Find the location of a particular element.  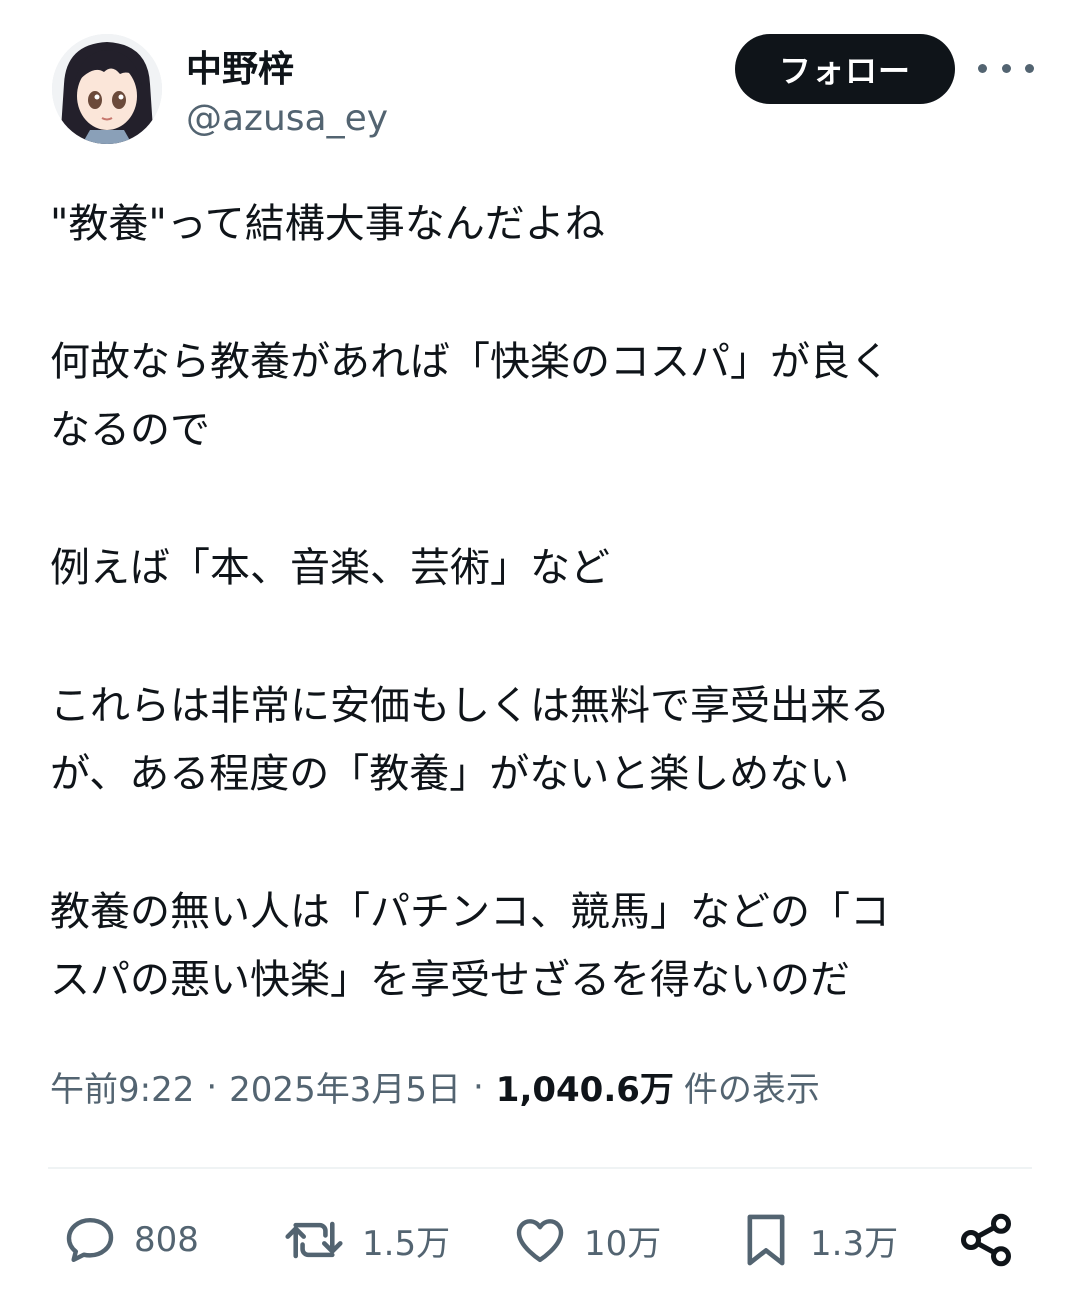

tweet-line: "教養"って結構大事なんだよね is located at coordinates (327, 224).